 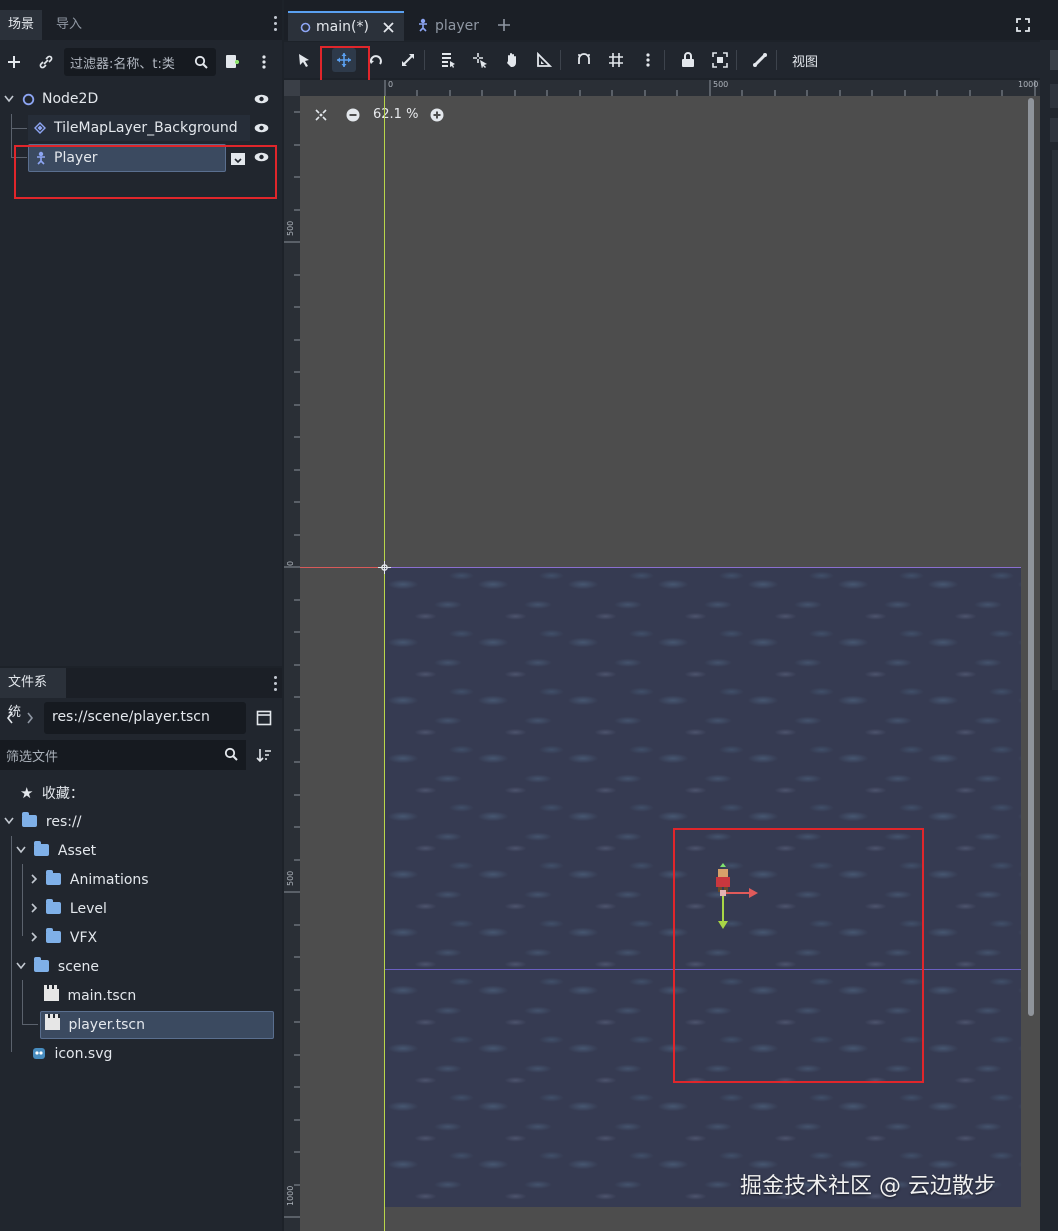 What do you see at coordinates (720, 60) in the screenshot?
I see `group-button` at bounding box center [720, 60].